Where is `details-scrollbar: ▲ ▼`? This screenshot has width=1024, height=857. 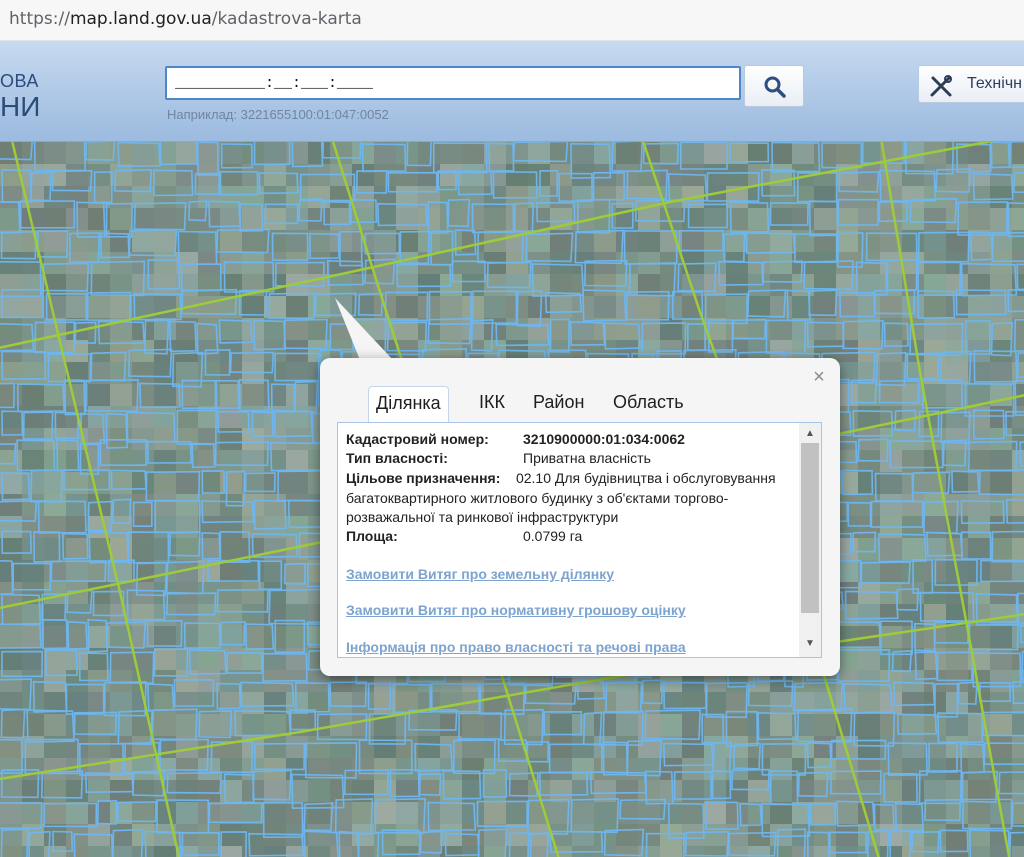 details-scrollbar: ▲ ▼ is located at coordinates (810, 540).